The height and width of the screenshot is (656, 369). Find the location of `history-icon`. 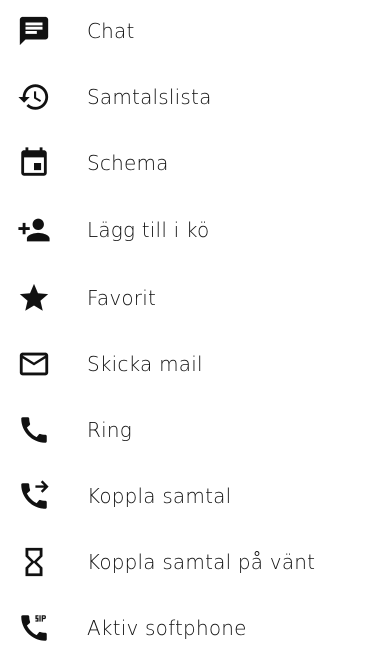

history-icon is located at coordinates (34, 97).